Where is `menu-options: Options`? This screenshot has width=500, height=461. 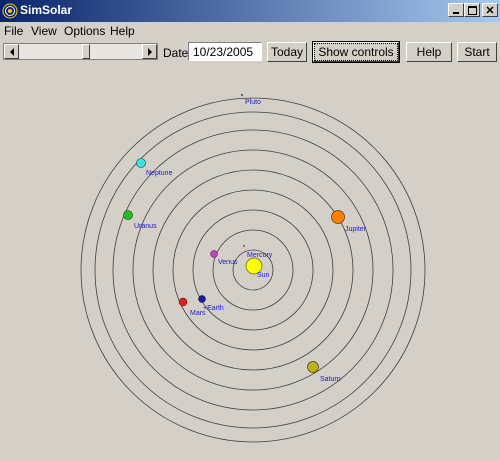 menu-options: Options is located at coordinates (84, 31).